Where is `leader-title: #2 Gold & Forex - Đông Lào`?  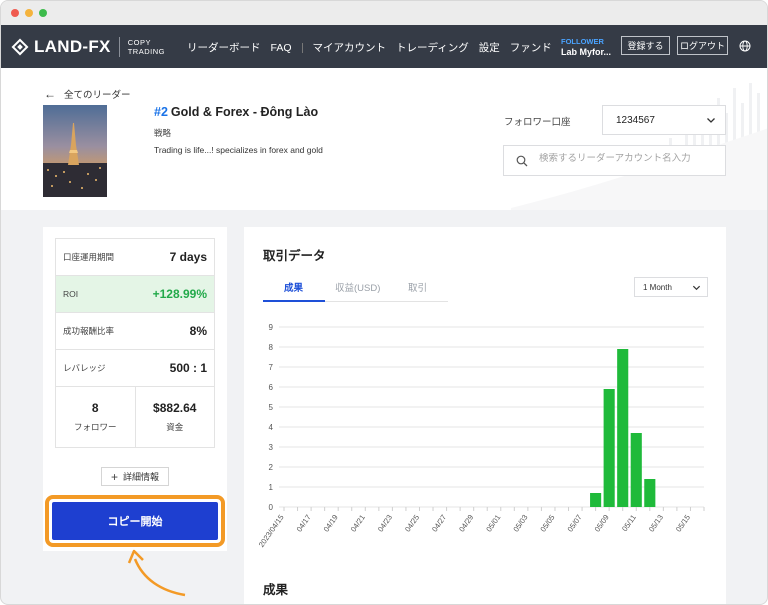 leader-title: #2 Gold & Forex - Đông Lào is located at coordinates (236, 112).